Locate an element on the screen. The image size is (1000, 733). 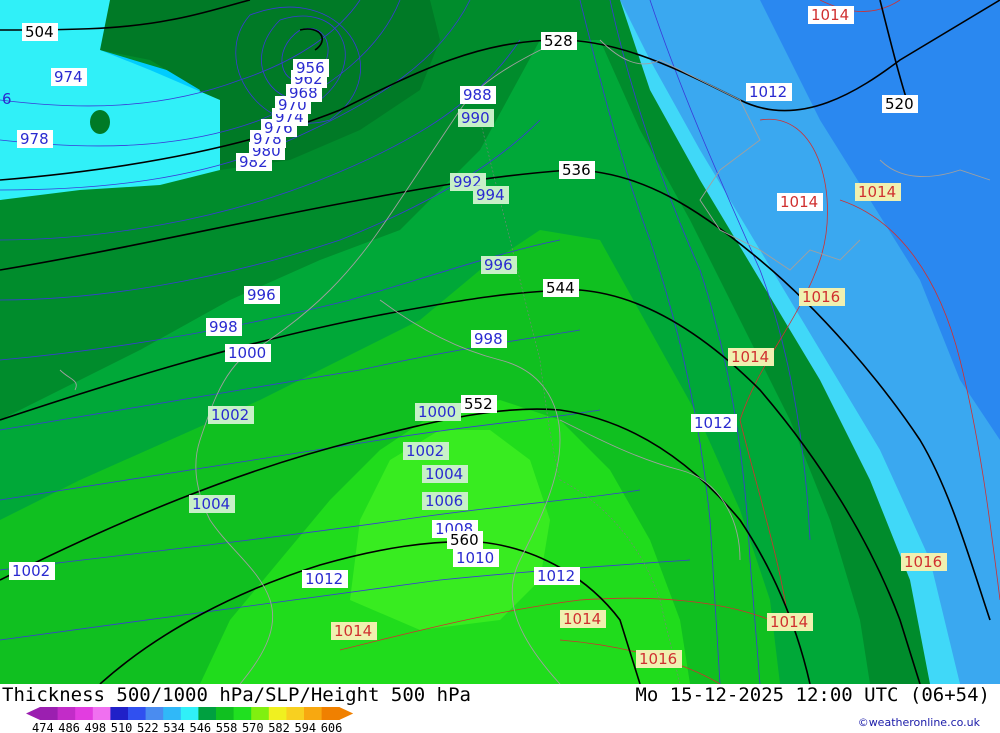
slp-label-990: 990 is located at coordinates (476, 118).